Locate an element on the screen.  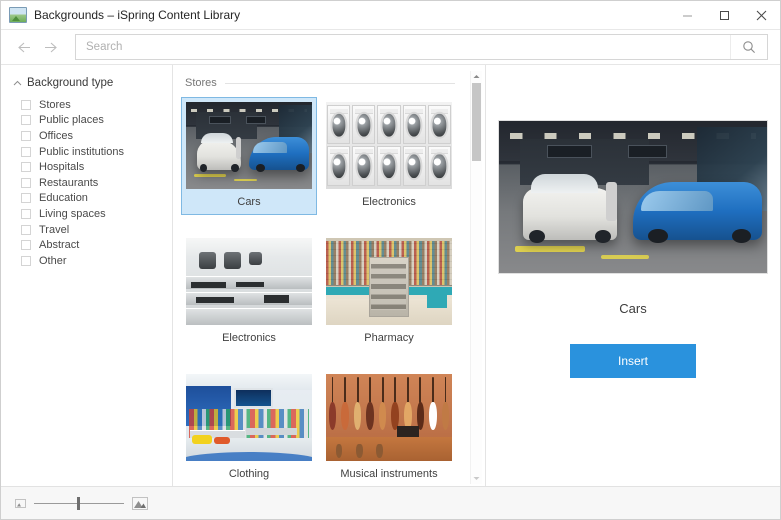
card-cars: Cars is located at coordinates (249, 156).